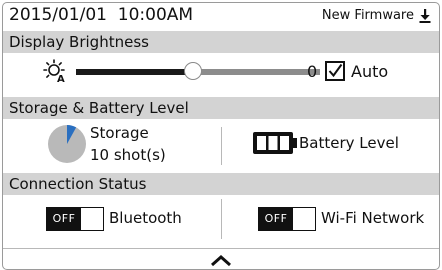 Image resolution: width=442 pixels, height=270 pixels. I want to click on chevron-up-icon, so click(221, 260).